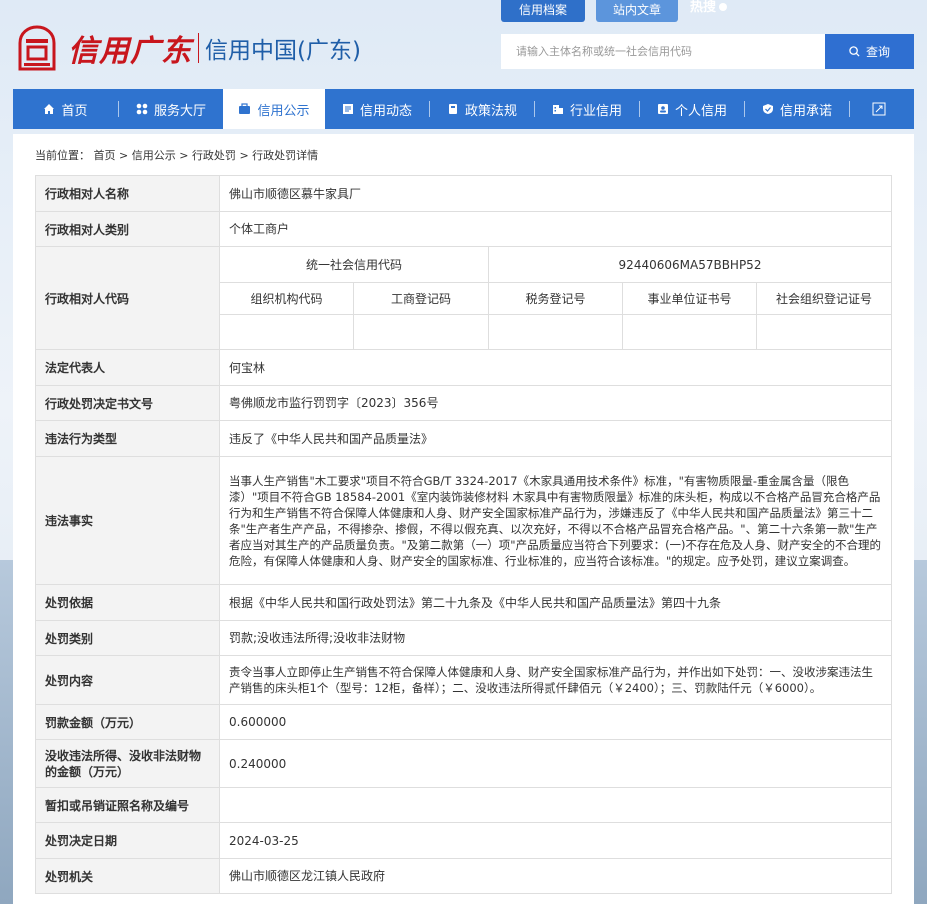  I want to click on cell-authority: 佛山市顺德区龙江镇人民政府, so click(555, 876).